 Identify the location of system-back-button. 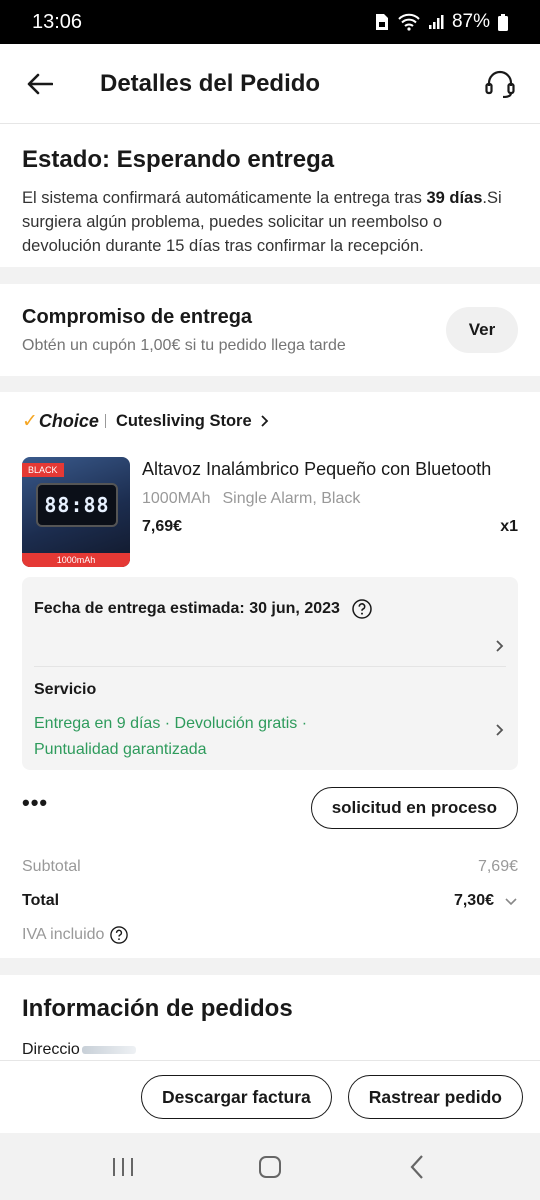
(417, 1167).